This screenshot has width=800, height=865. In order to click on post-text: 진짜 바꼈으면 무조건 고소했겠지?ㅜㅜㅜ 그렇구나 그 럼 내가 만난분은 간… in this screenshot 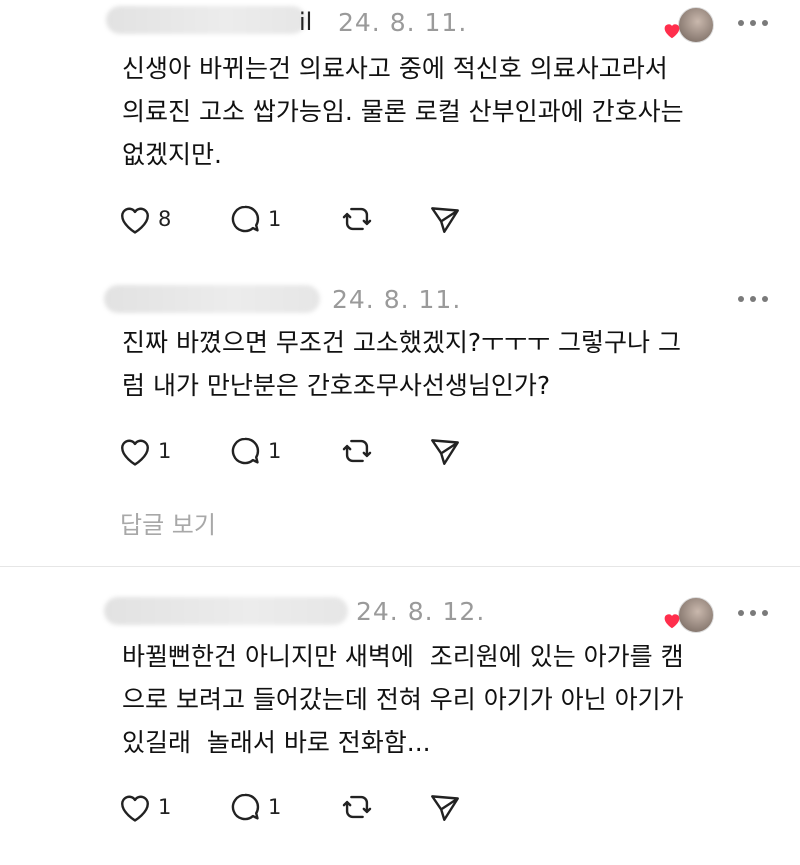, I will do `click(402, 364)`.